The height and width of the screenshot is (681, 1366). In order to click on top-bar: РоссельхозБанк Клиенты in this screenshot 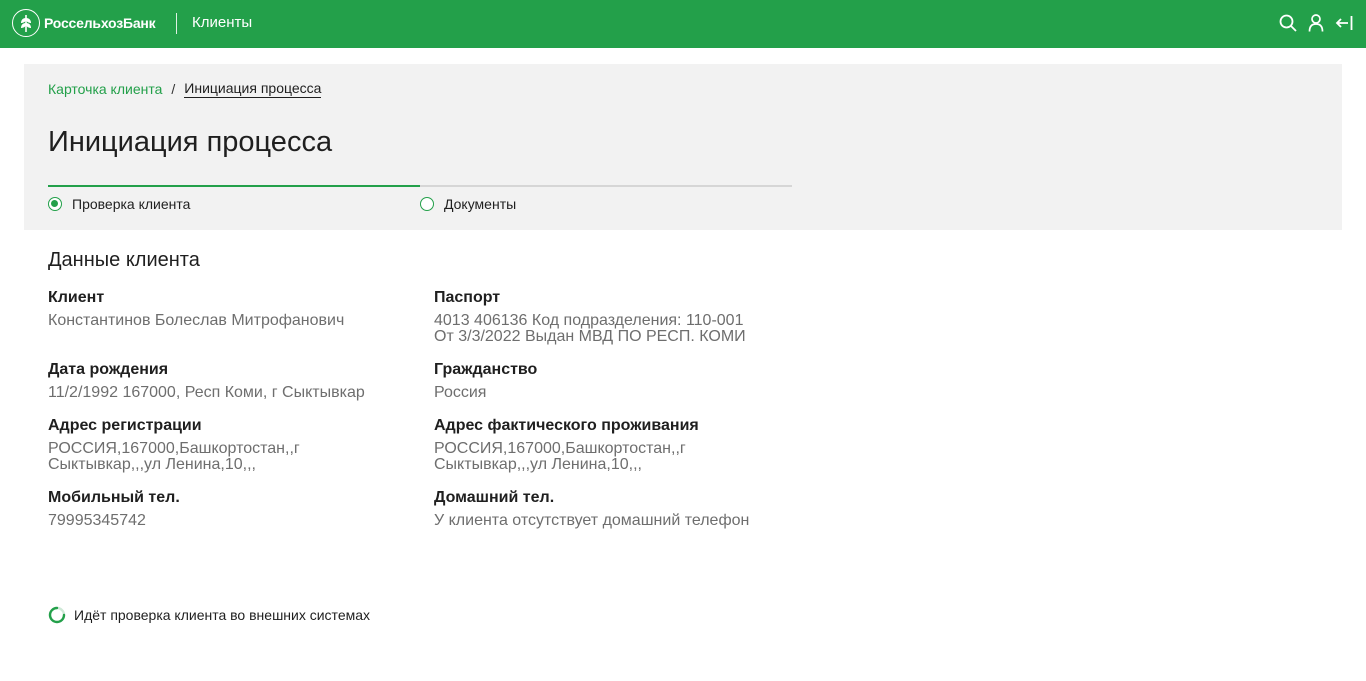, I will do `click(683, 24)`.